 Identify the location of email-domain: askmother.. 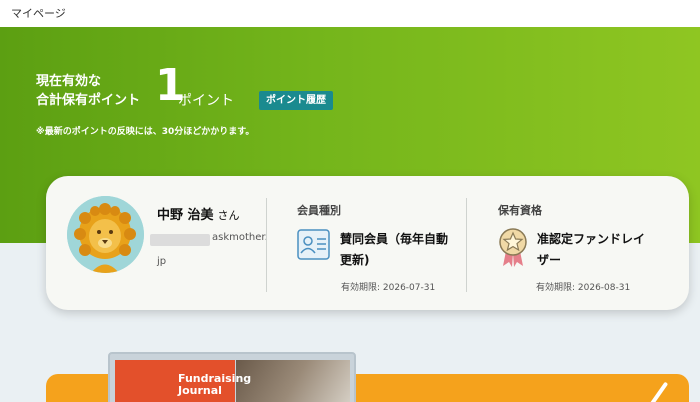
(240, 237).